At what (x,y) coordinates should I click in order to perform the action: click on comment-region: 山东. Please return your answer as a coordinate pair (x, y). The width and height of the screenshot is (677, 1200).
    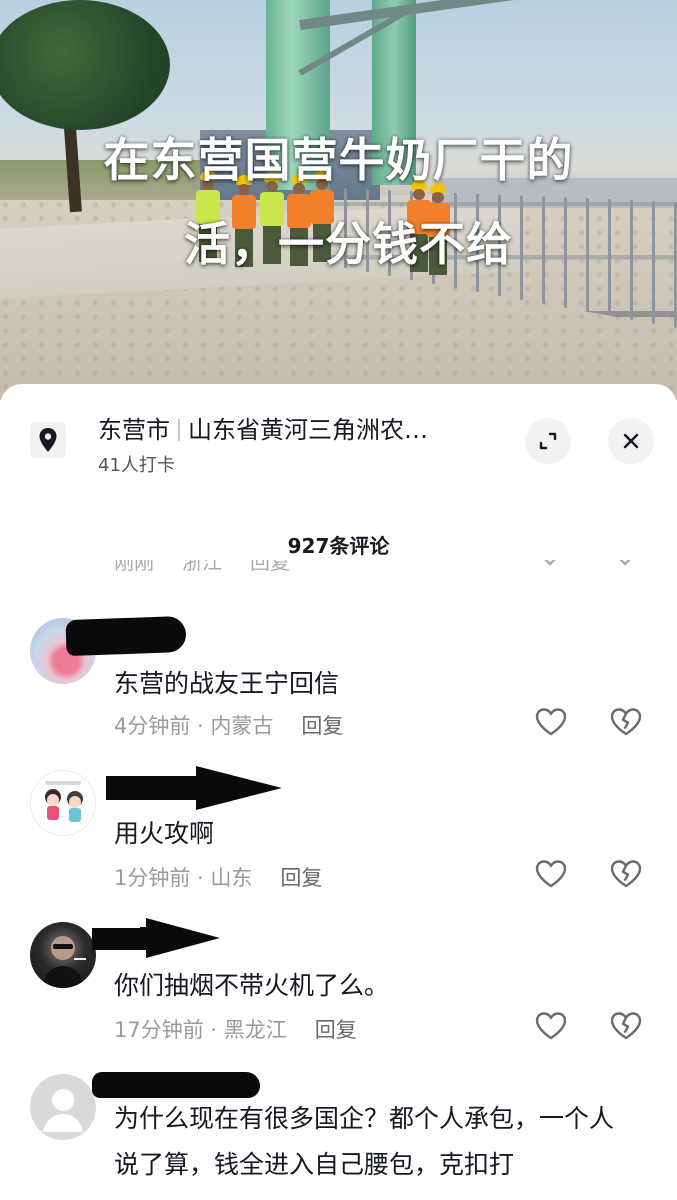
    Looking at the image, I should click on (231, 878).